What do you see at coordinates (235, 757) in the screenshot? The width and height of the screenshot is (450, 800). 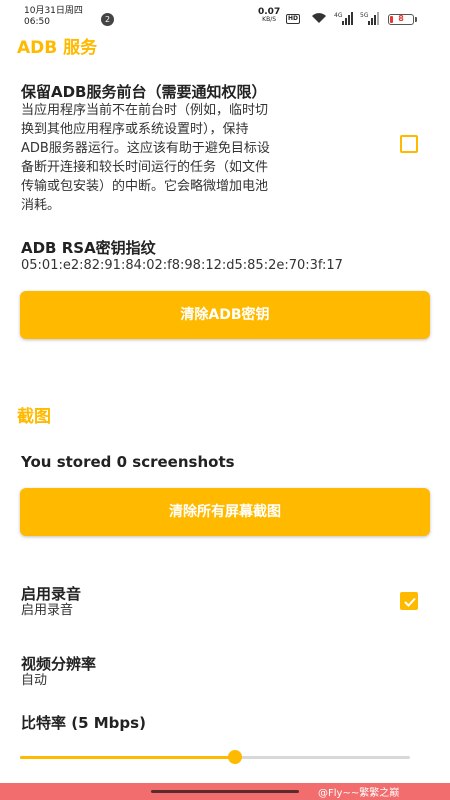 I see `bitrate-slider-thumb` at bounding box center [235, 757].